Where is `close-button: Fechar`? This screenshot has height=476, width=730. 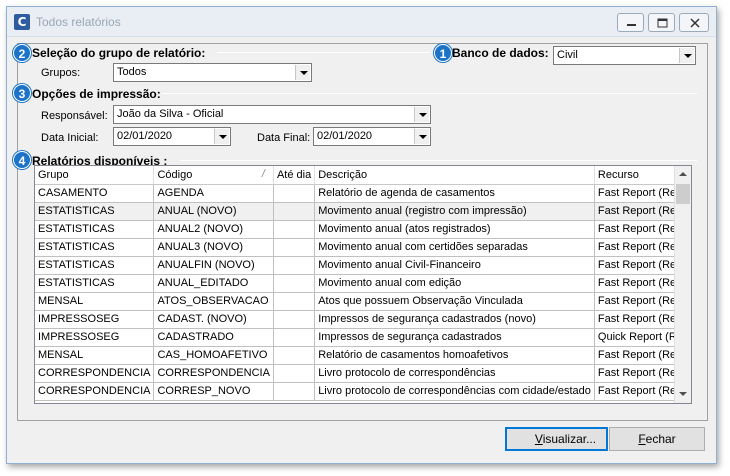
close-button: Fechar is located at coordinates (657, 439).